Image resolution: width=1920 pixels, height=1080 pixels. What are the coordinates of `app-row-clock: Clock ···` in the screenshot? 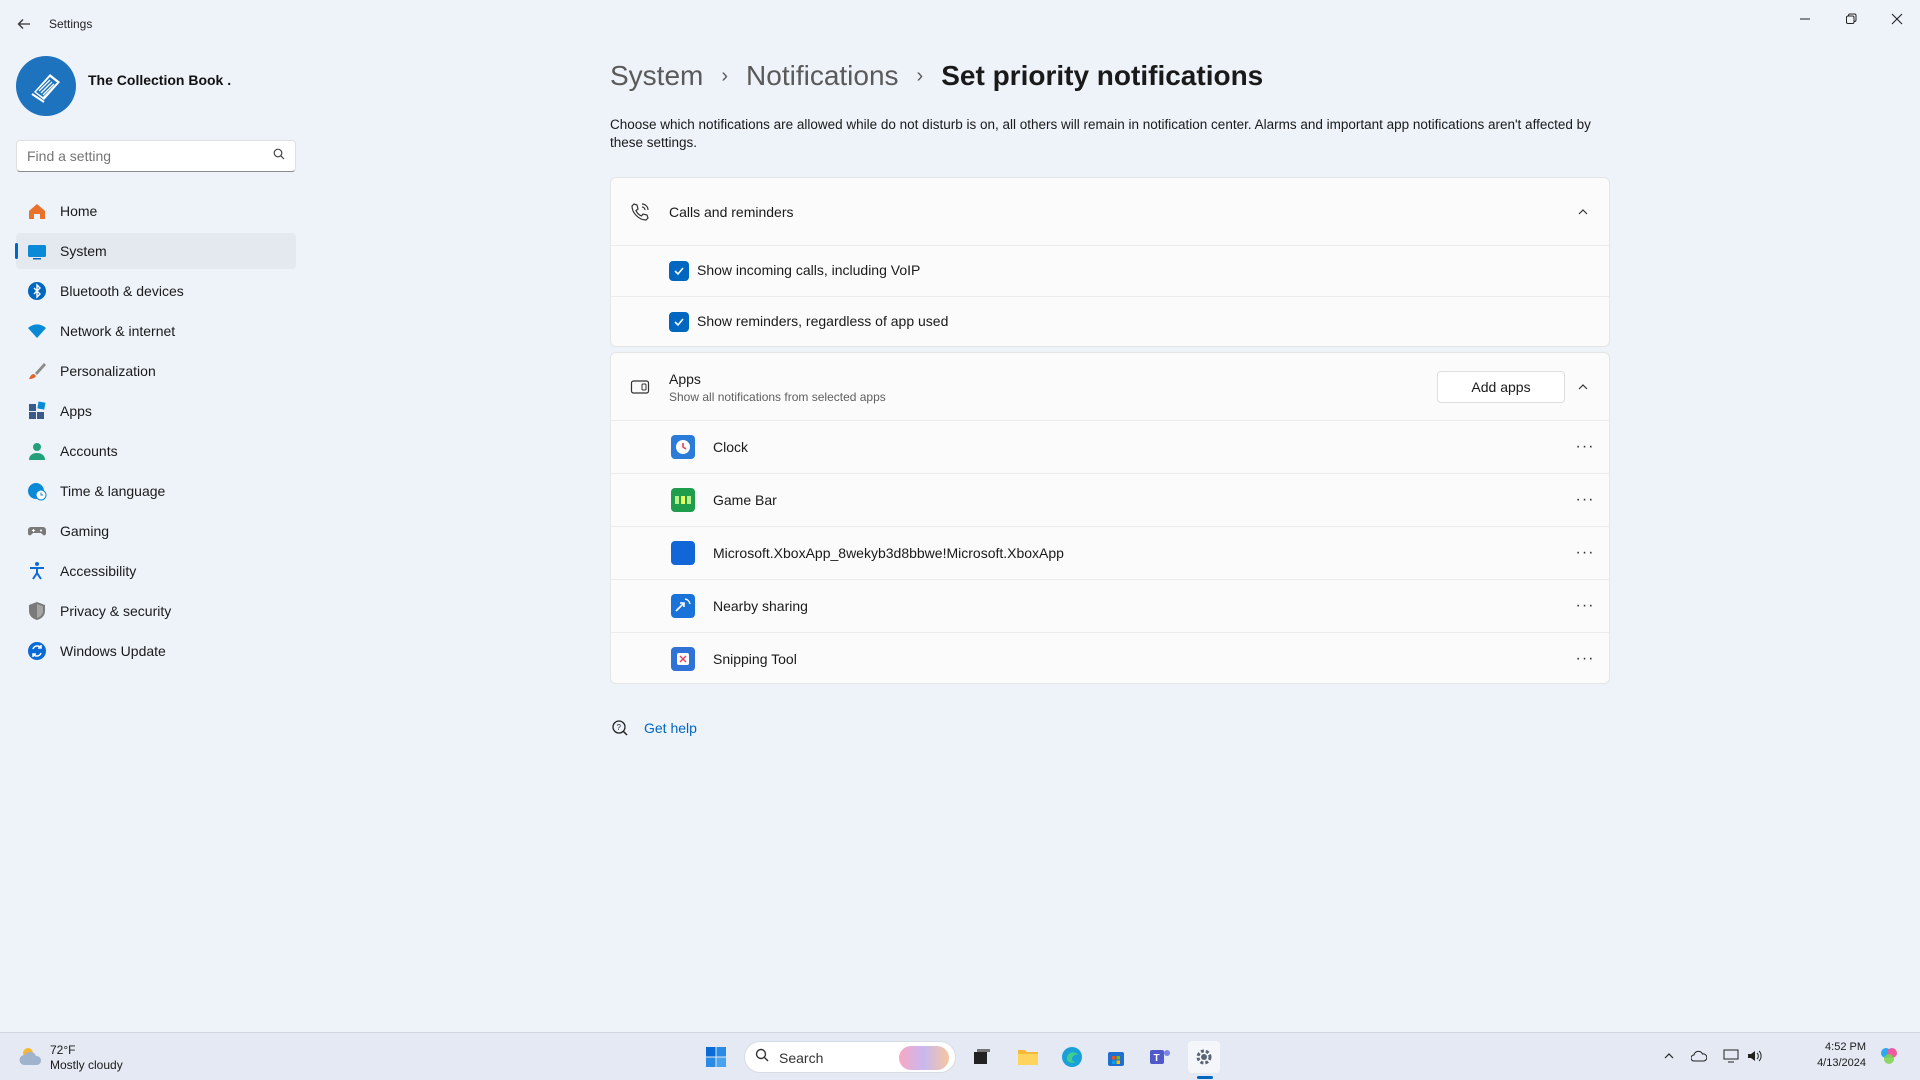 It's located at (1110, 447).